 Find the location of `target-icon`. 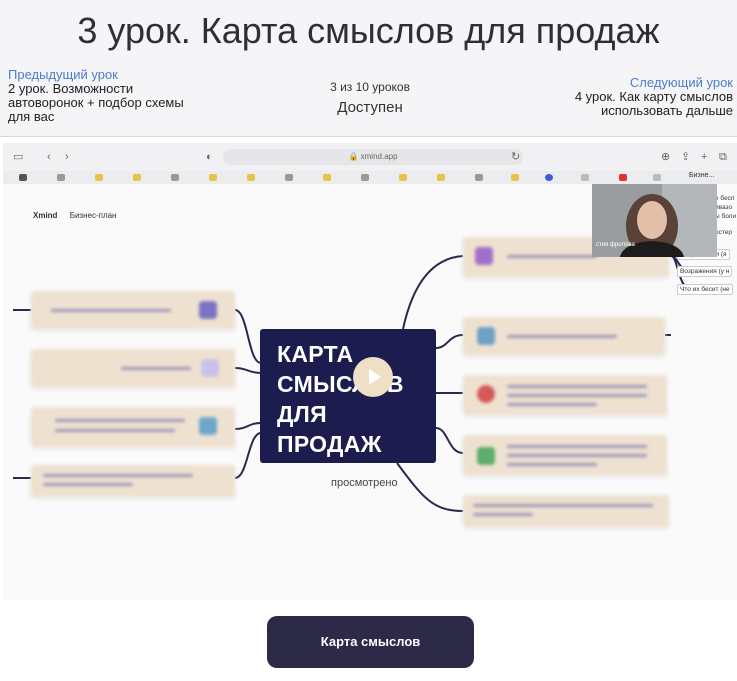

target-icon is located at coordinates (208, 310).